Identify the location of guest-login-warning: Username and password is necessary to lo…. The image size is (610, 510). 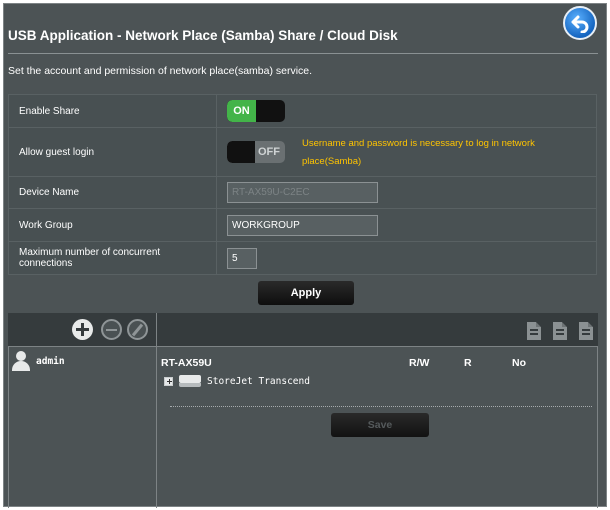
(418, 152).